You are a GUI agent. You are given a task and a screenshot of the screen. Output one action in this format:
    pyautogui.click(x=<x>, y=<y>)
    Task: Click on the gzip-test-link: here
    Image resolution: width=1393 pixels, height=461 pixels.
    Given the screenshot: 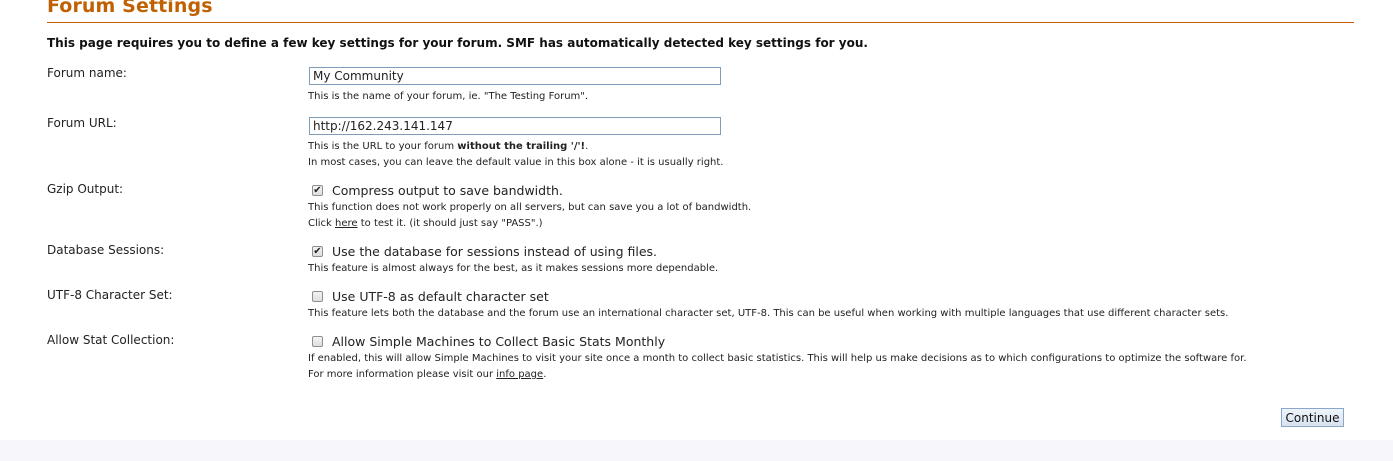 What is the action you would take?
    pyautogui.click(x=346, y=223)
    